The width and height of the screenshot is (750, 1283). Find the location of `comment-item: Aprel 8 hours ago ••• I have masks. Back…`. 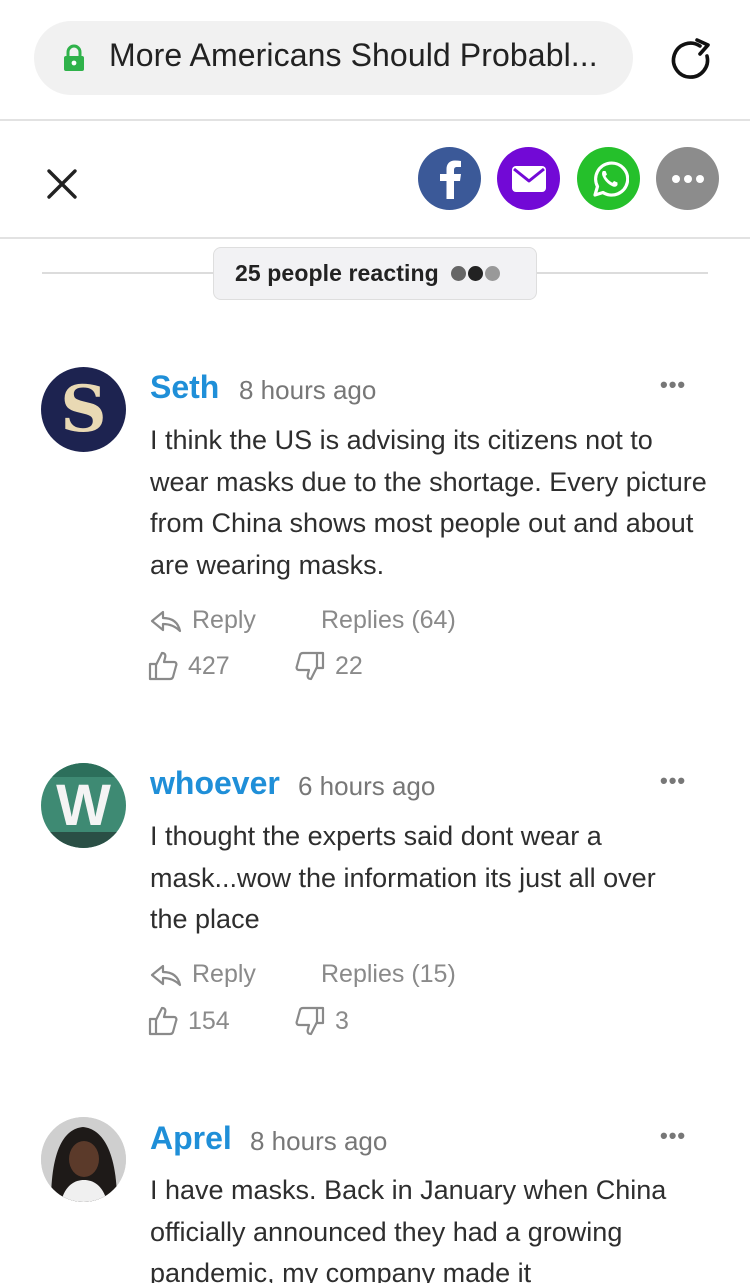

comment-item: Aprel 8 hours ago ••• I have masks. Back… is located at coordinates (375, 1200).